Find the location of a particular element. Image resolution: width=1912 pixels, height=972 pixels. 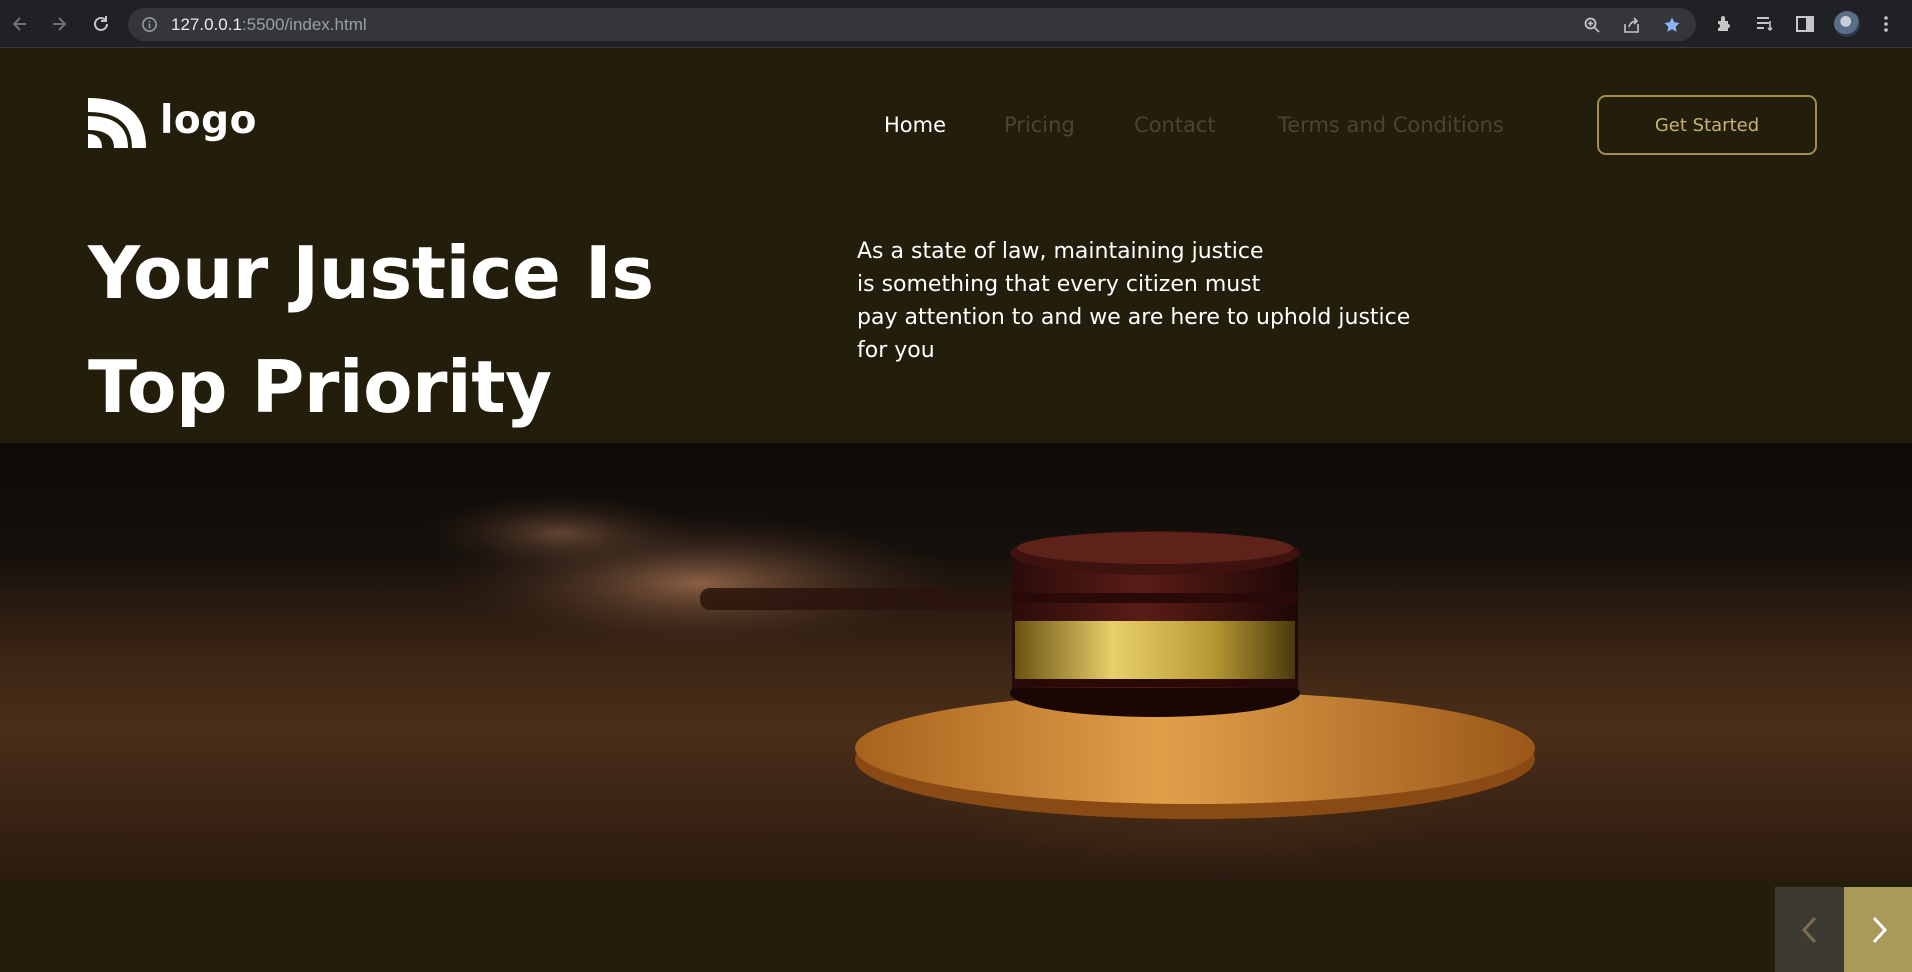

nav-contact: Contact is located at coordinates (1175, 125).